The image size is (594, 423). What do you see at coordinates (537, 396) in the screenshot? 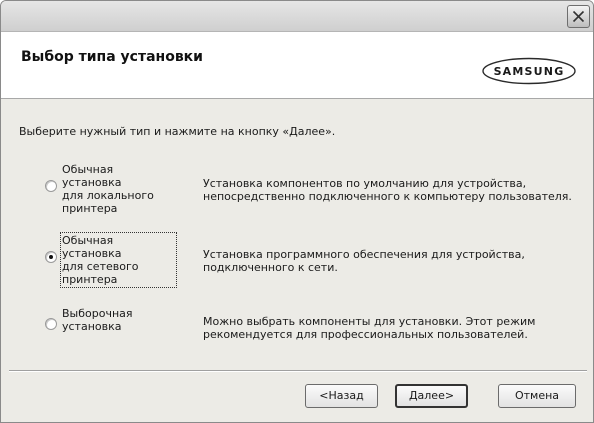
I see `cancel-button: Отмена` at bounding box center [537, 396].